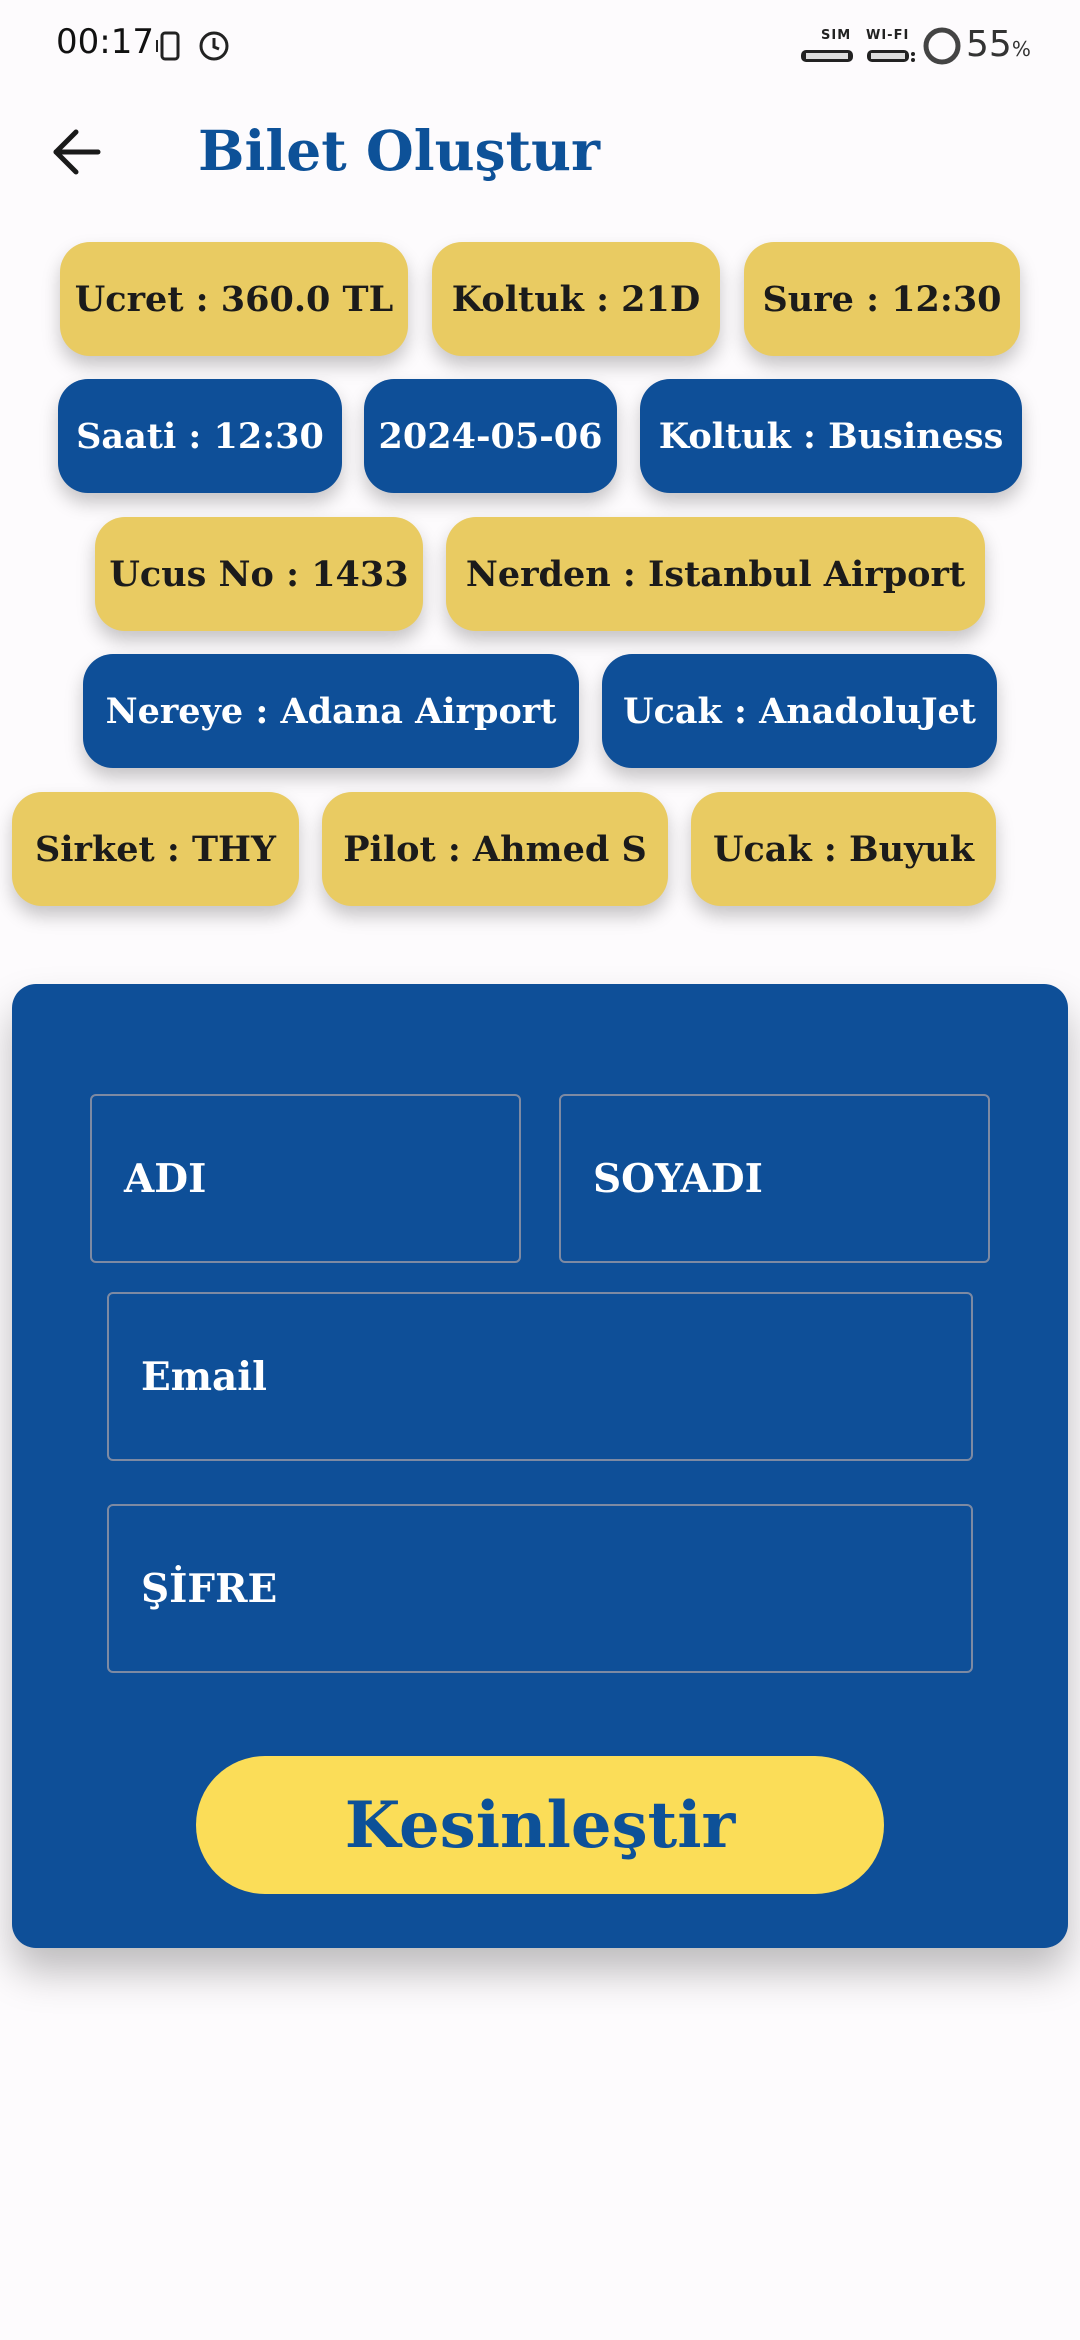  What do you see at coordinates (799, 711) in the screenshot?
I see `chip-aircraft-company: Ucak : AnadoluJet` at bounding box center [799, 711].